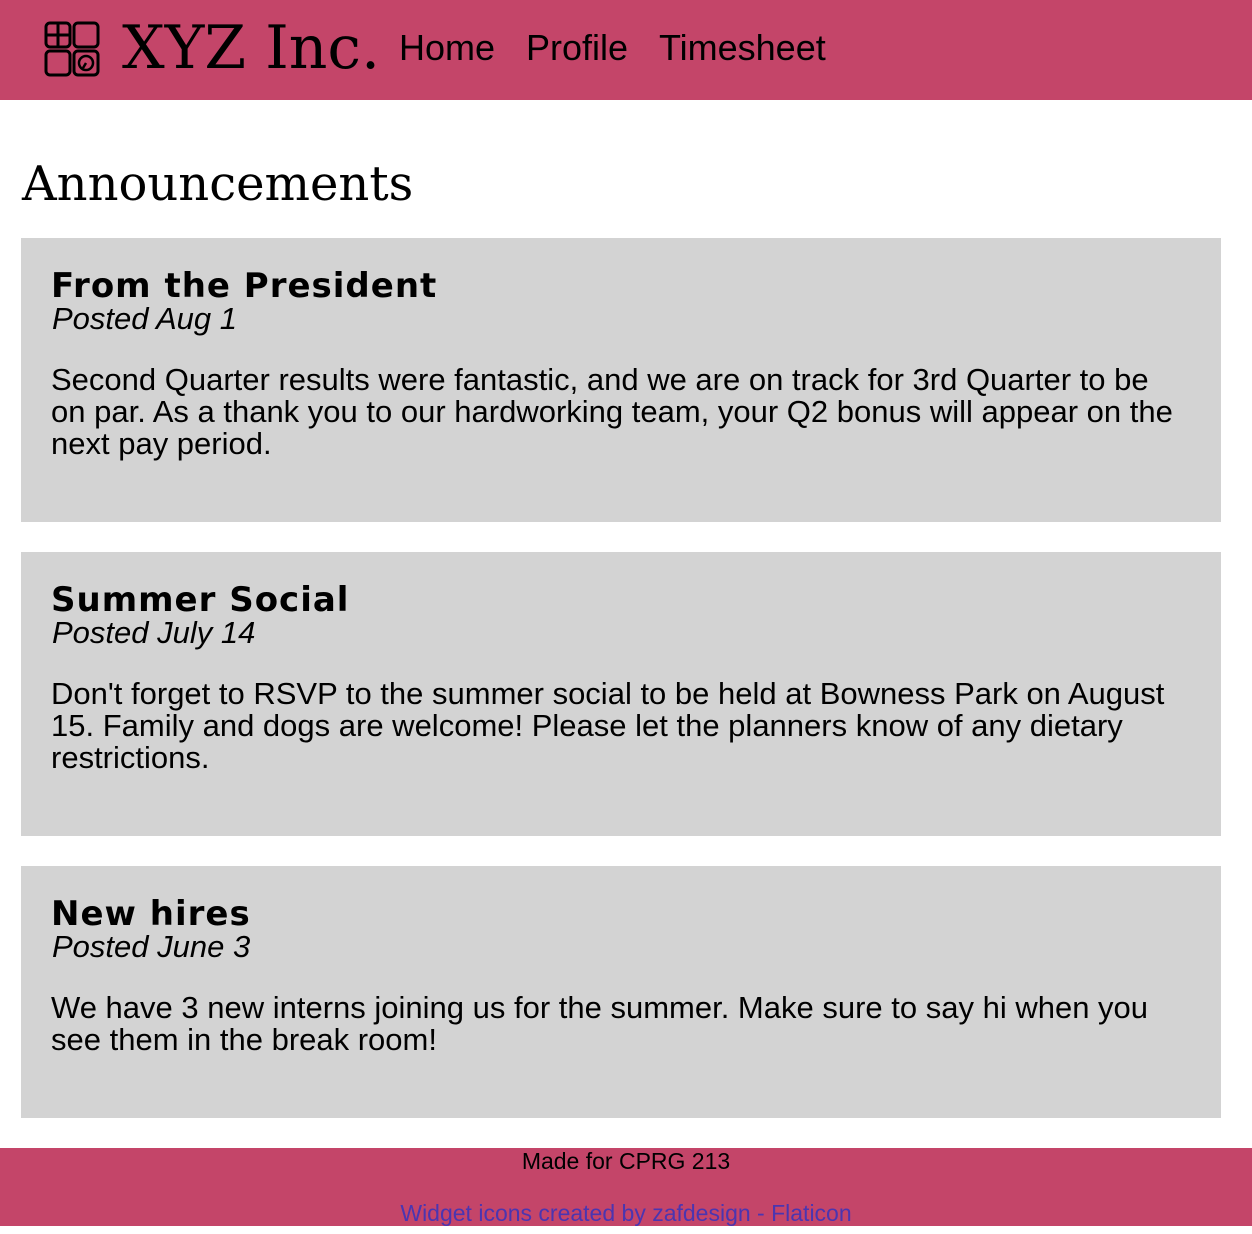 Image resolution: width=1252 pixels, height=1234 pixels. What do you see at coordinates (626, 1161) in the screenshot?
I see `footer-text: Made for CPRG 213` at bounding box center [626, 1161].